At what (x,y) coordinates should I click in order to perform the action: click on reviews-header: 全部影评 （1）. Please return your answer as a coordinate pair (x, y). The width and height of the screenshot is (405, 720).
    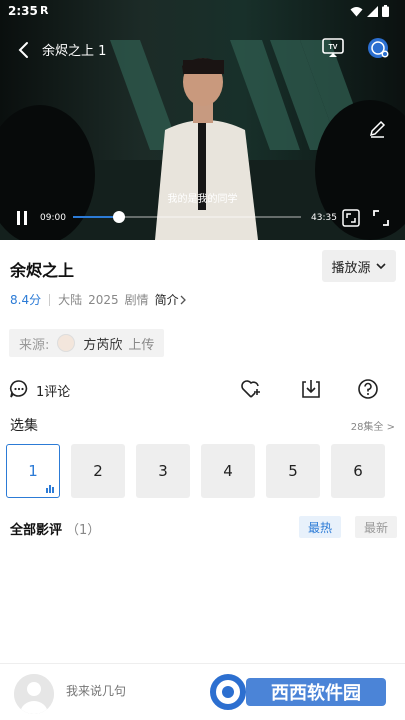
    Looking at the image, I should click on (55, 528).